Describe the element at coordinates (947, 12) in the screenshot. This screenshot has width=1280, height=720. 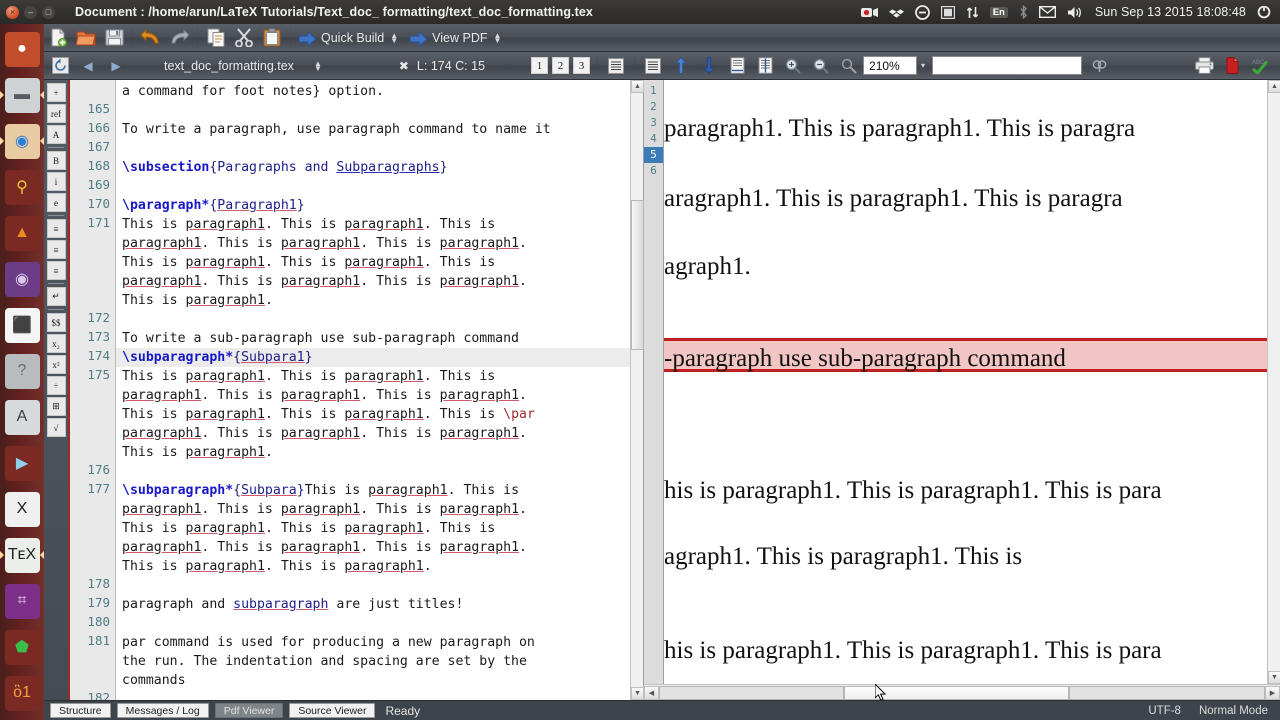
I see `book-reader-icon` at that location.